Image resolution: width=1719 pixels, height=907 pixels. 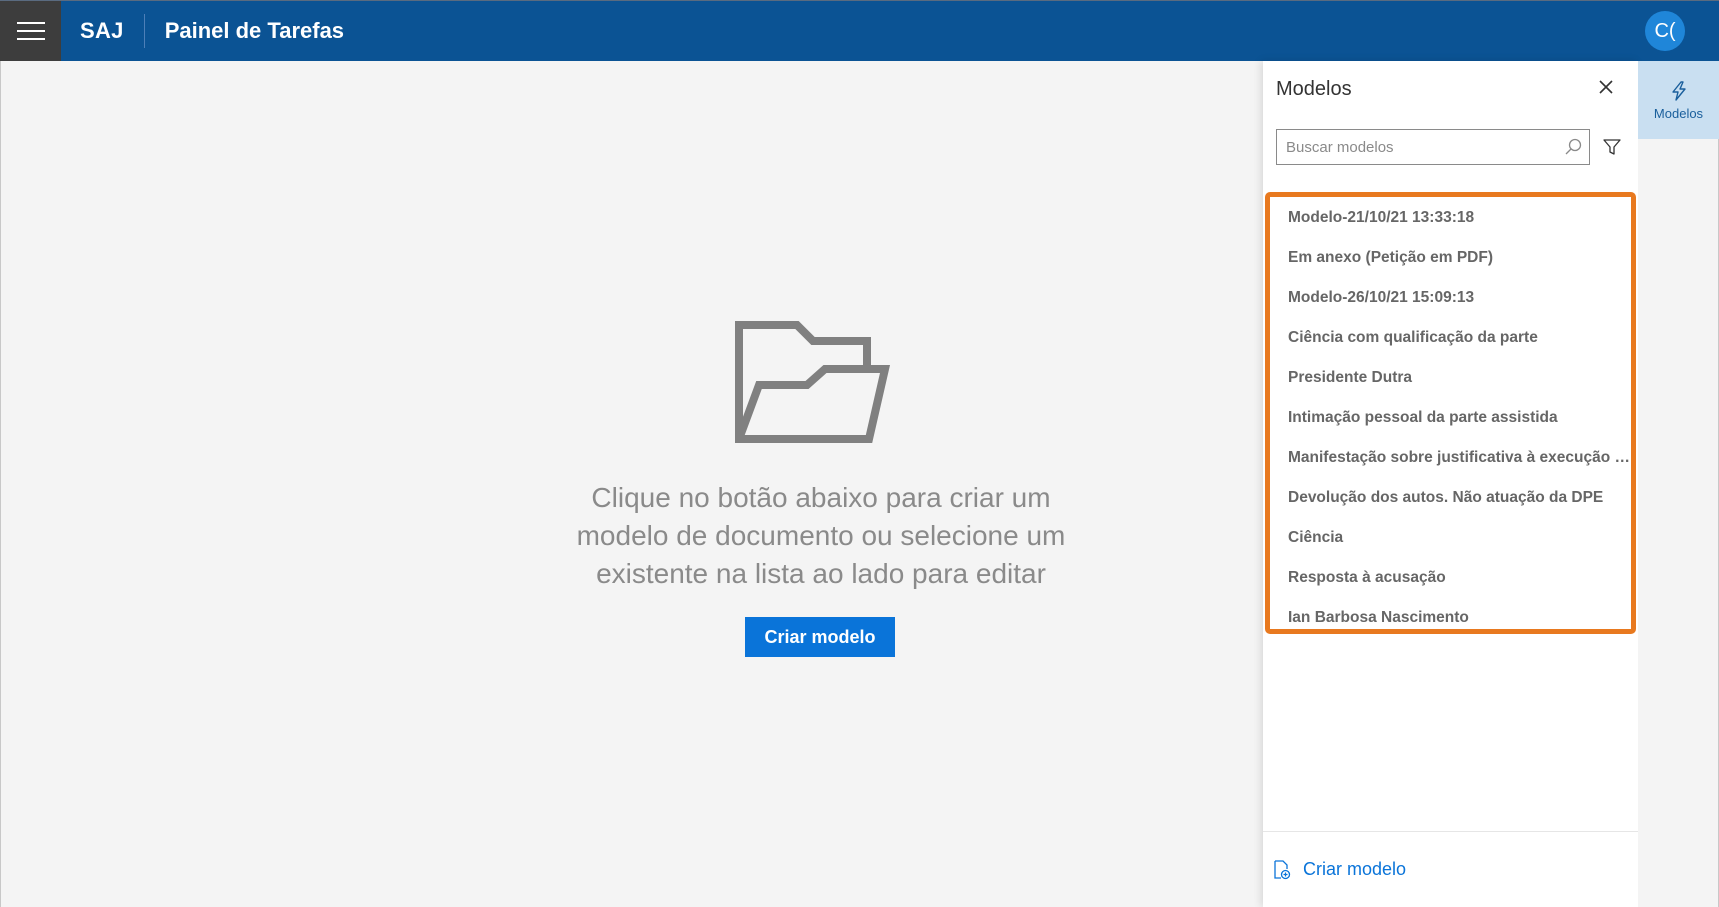 I want to click on app-header: SAJ Painel de Tarefas C(, so click(x=859, y=30).